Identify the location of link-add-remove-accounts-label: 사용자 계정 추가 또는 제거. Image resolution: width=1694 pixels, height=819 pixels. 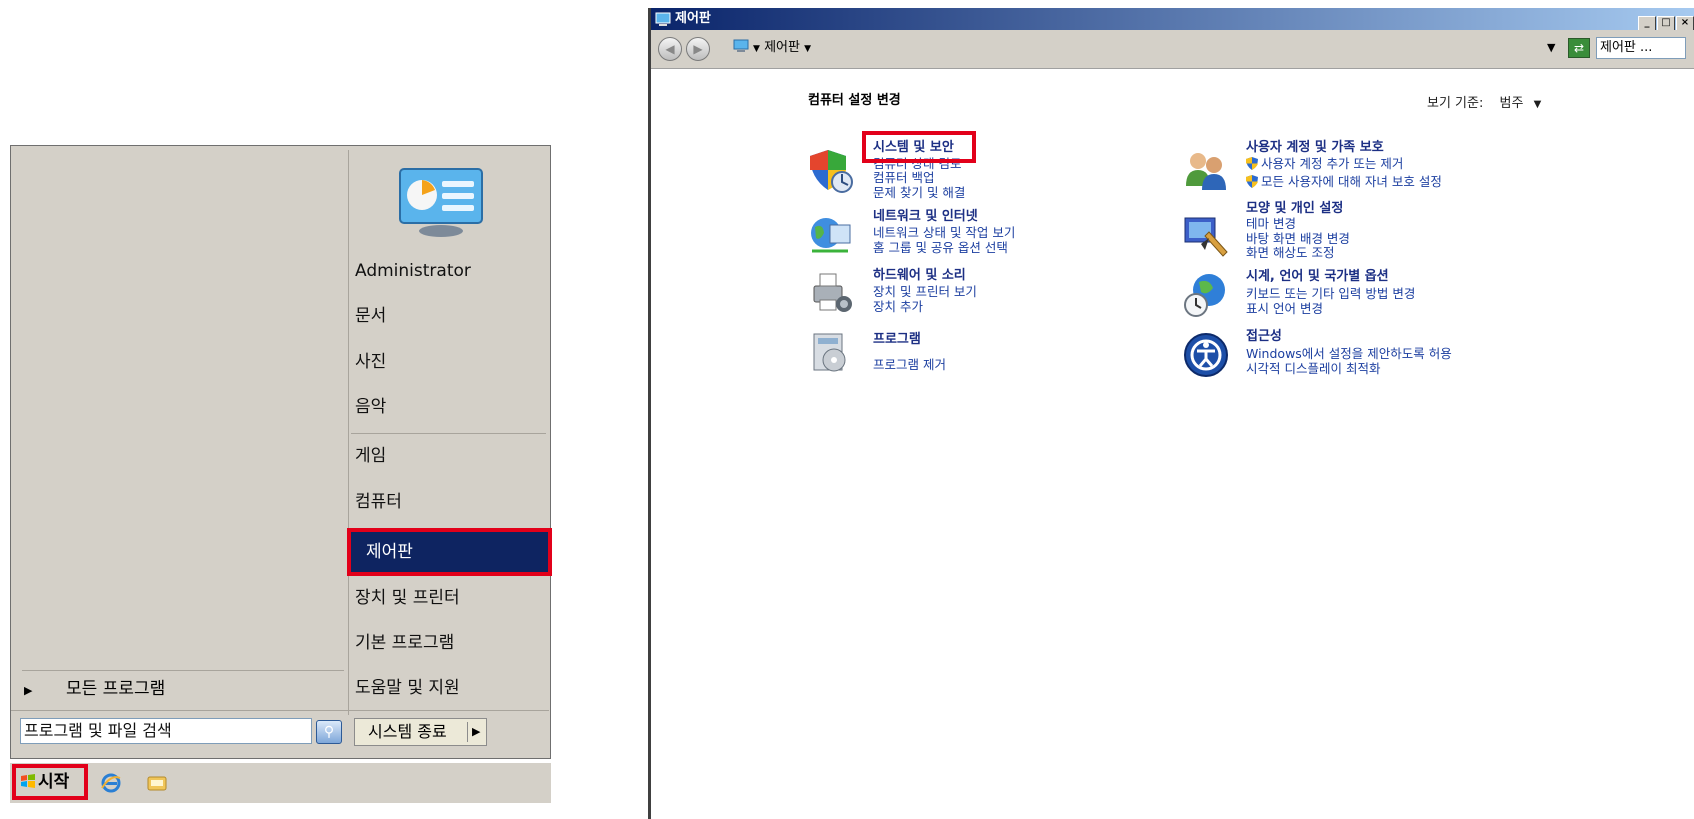
(1332, 163).